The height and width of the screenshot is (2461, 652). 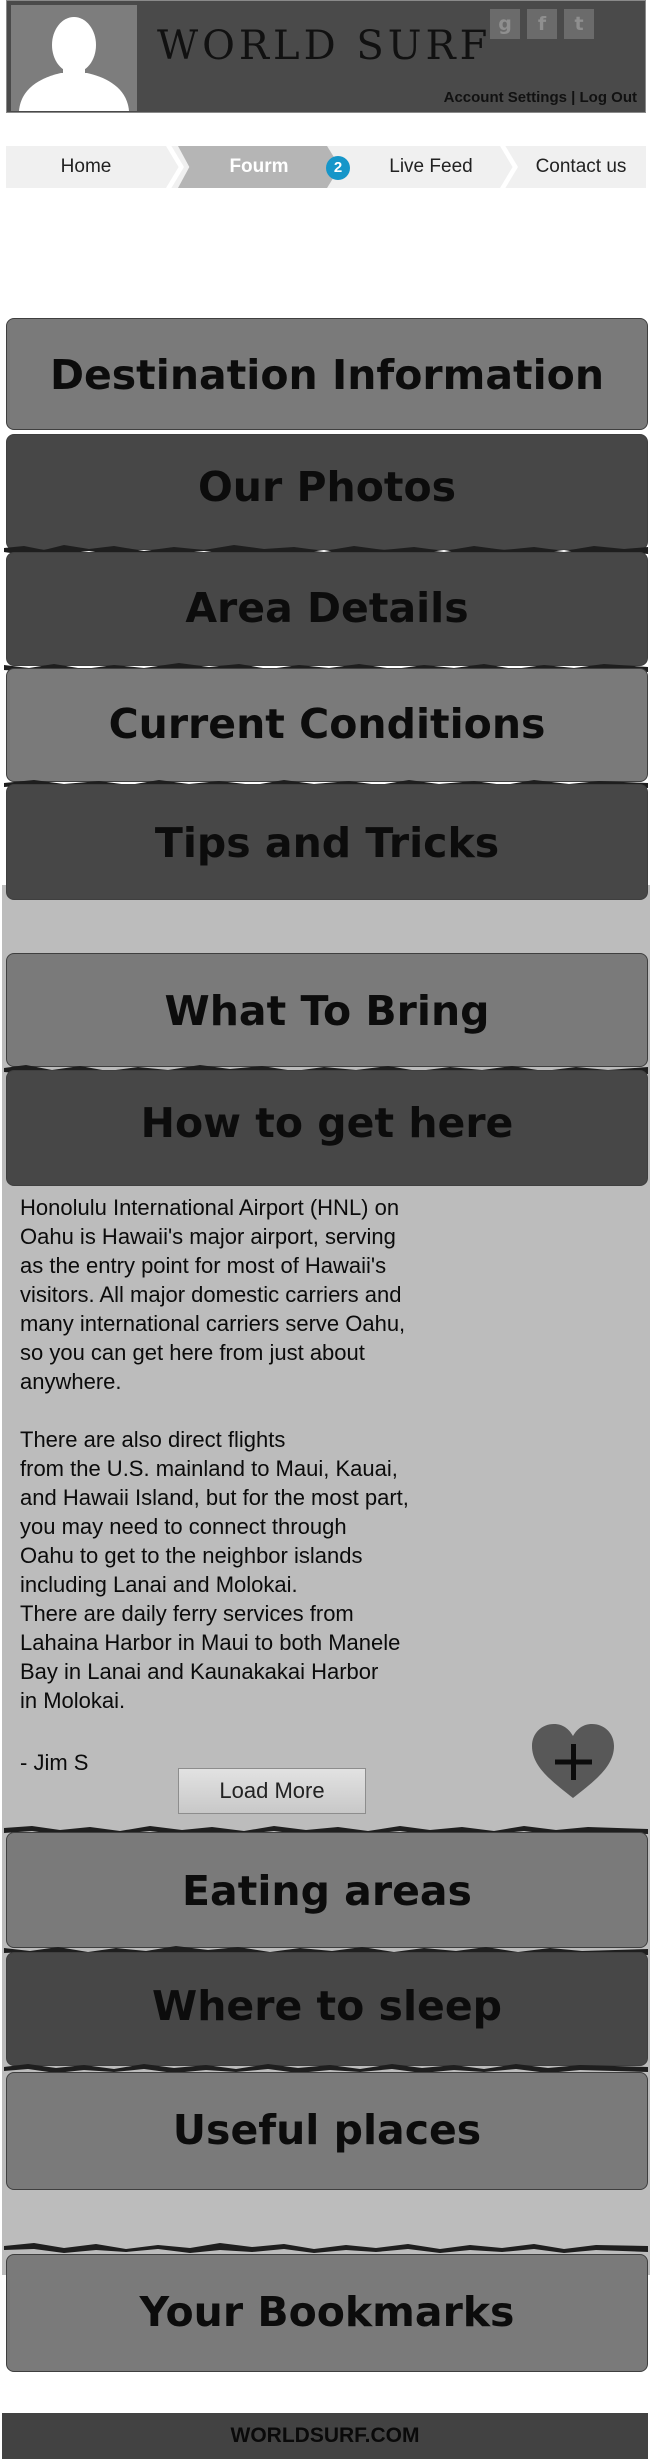 I want to click on google-plus-icon: g, so click(x=505, y=24).